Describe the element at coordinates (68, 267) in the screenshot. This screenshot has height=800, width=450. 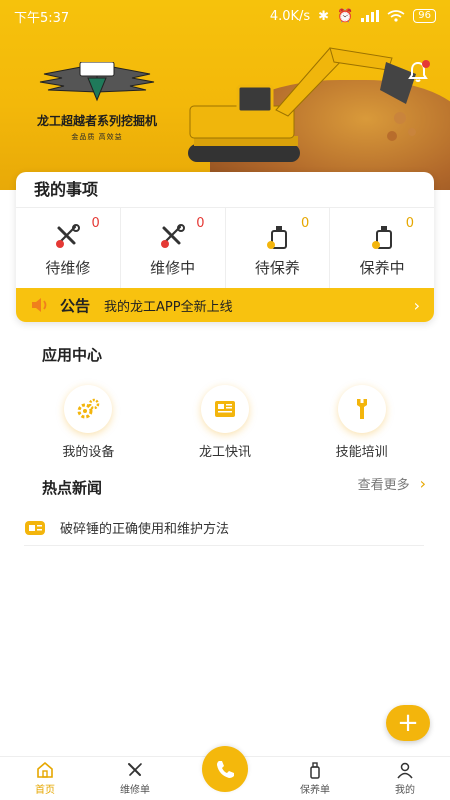
I see `item-label: 待维修` at that location.